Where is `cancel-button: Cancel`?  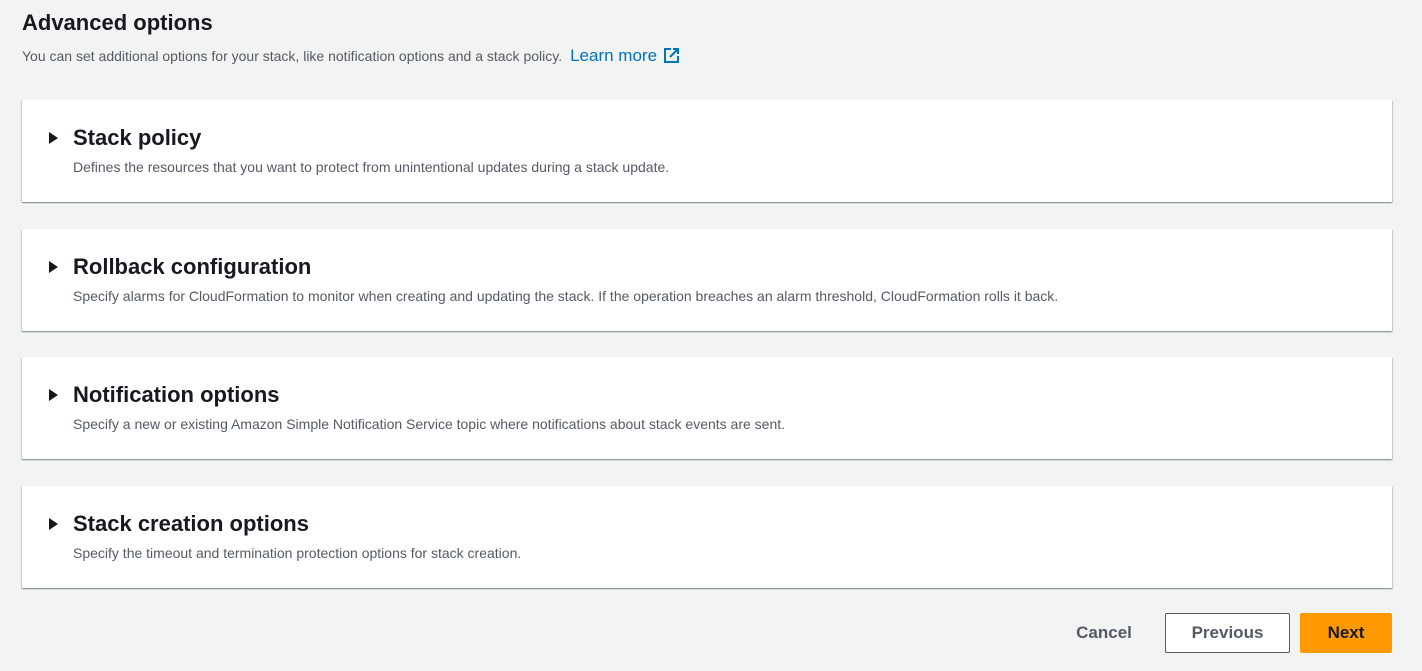 cancel-button: Cancel is located at coordinates (1104, 633).